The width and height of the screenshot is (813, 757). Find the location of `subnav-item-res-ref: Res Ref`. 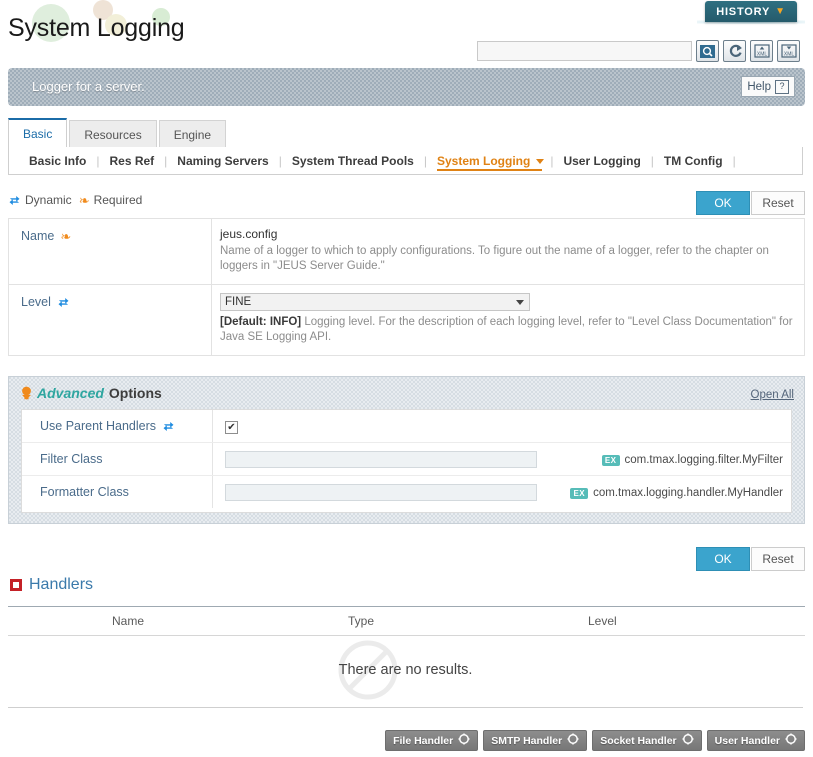

subnav-item-res-ref: Res Ref is located at coordinates (131, 161).